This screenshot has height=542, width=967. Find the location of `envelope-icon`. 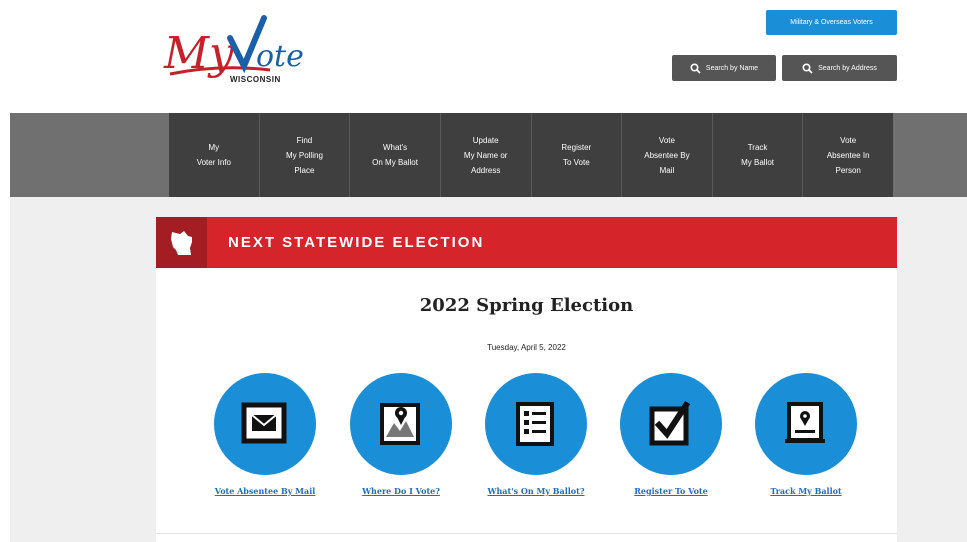

envelope-icon is located at coordinates (264, 423).